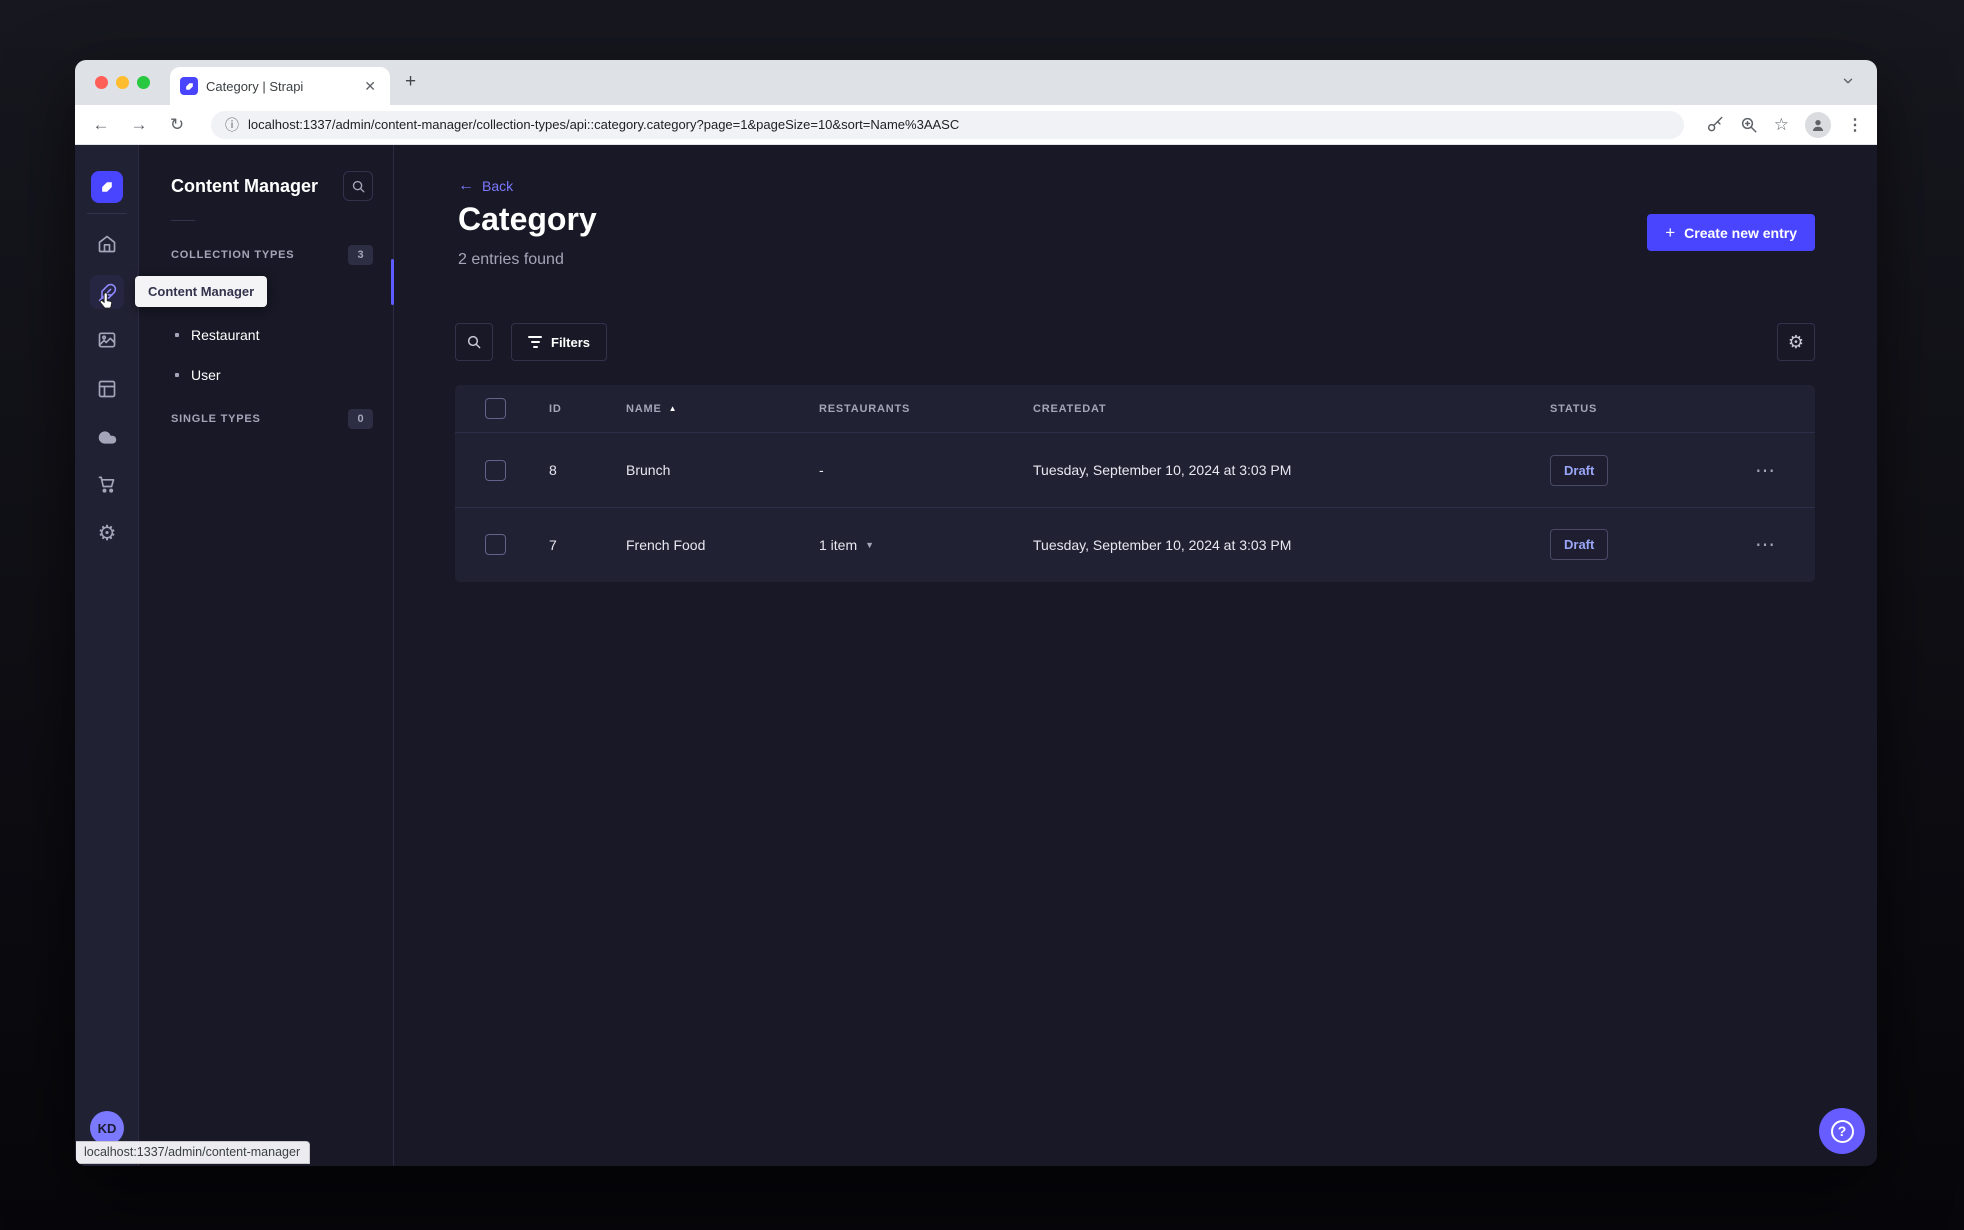 This screenshot has width=1964, height=1230. Describe the element at coordinates (107, 389) in the screenshot. I see `content-type-builder-icon` at that location.